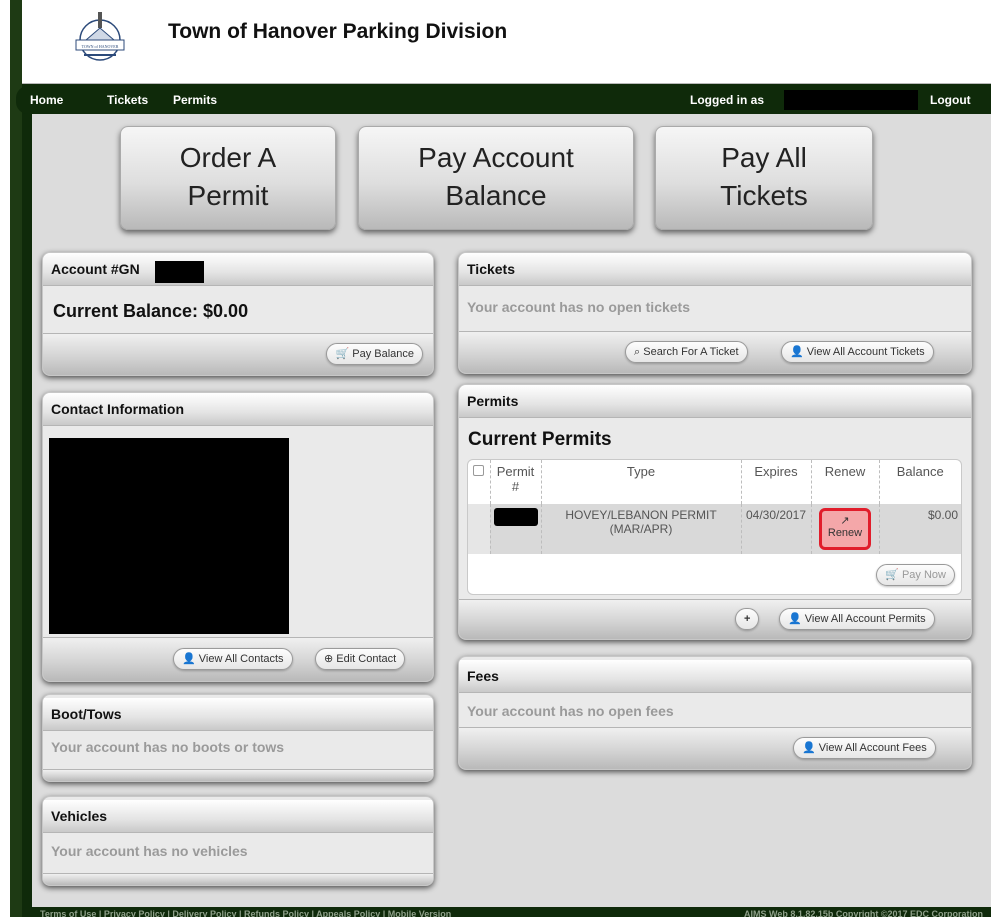 This screenshot has width=991, height=917. What do you see at coordinates (117, 409) in the screenshot?
I see `contact-title: Contact Information` at bounding box center [117, 409].